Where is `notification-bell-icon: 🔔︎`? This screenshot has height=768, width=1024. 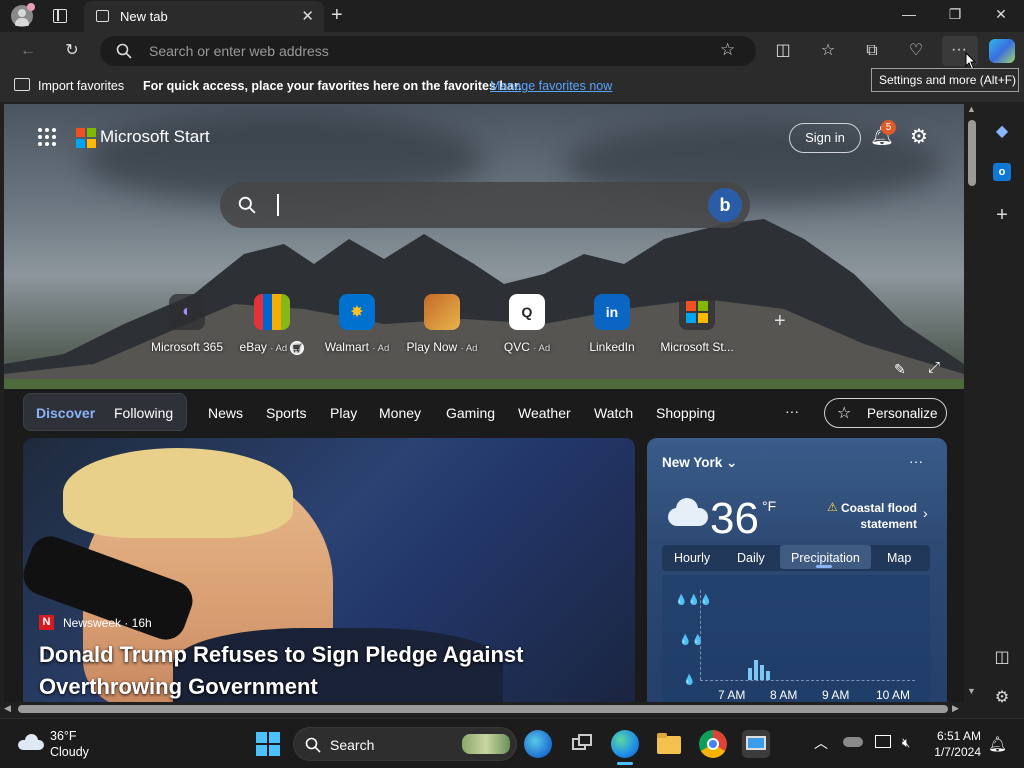
notification-bell-icon: 🔔︎ is located at coordinates (997, 744).